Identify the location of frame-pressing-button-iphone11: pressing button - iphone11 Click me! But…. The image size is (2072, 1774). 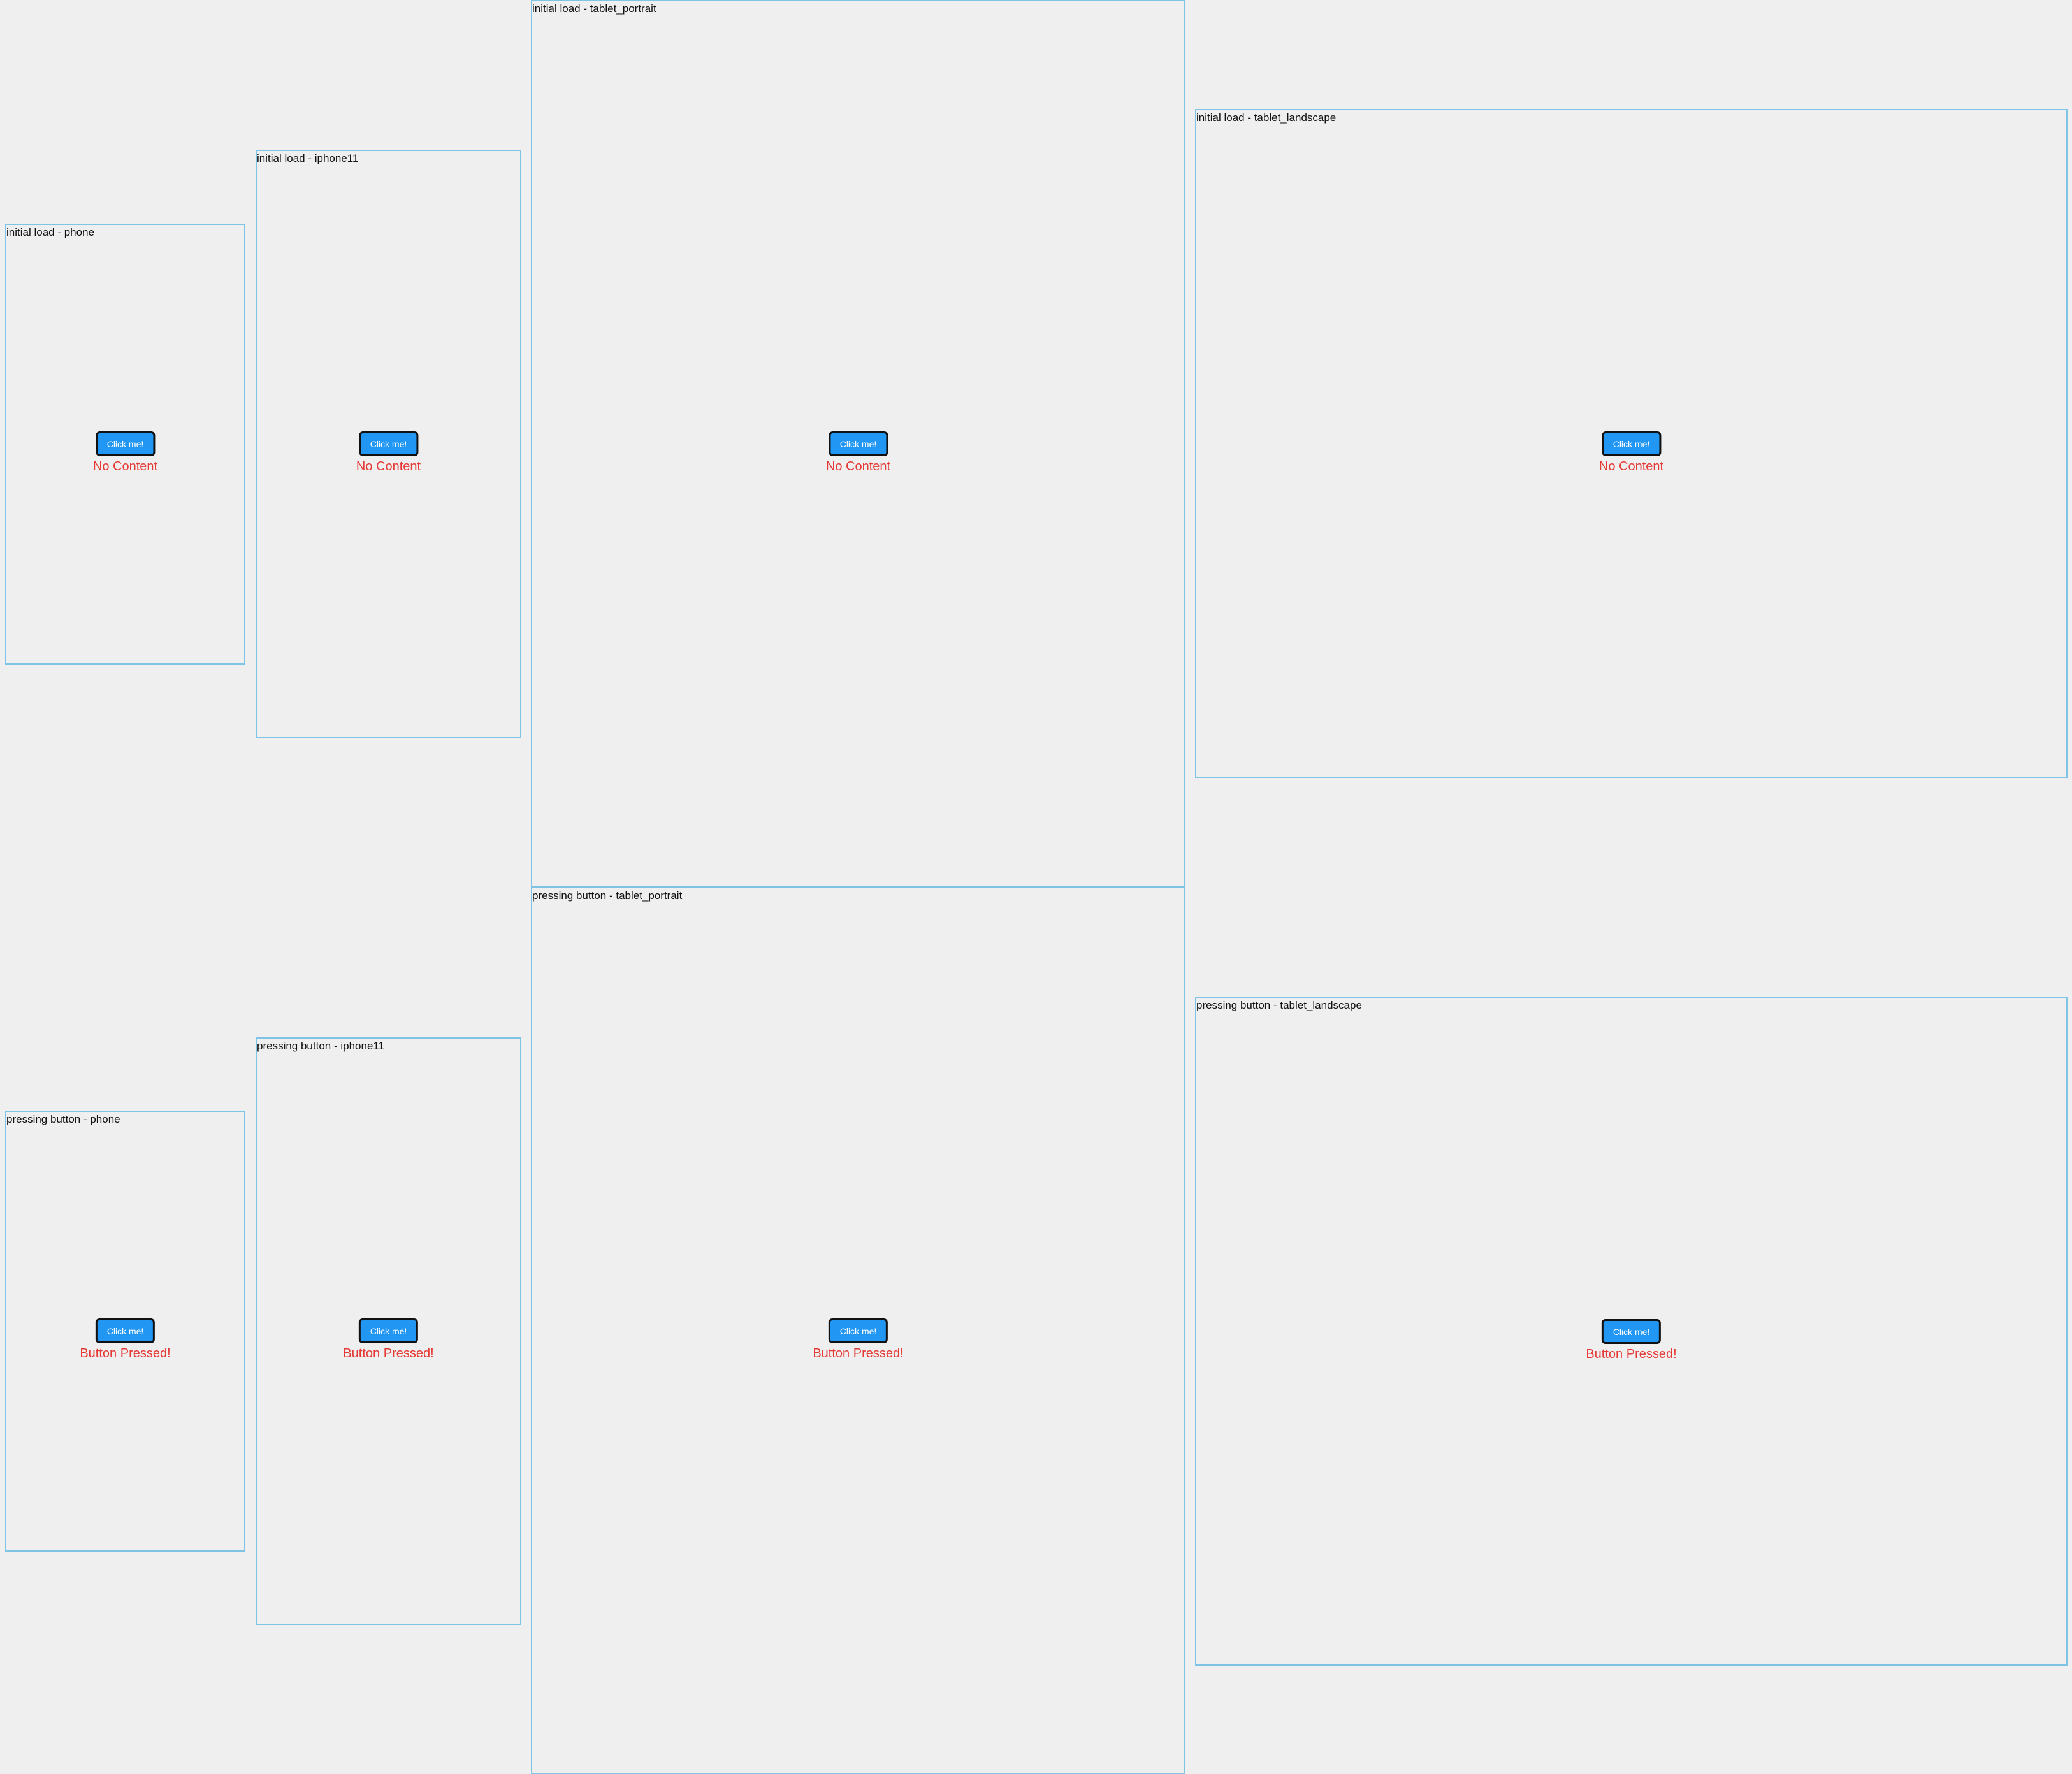
(388, 1331).